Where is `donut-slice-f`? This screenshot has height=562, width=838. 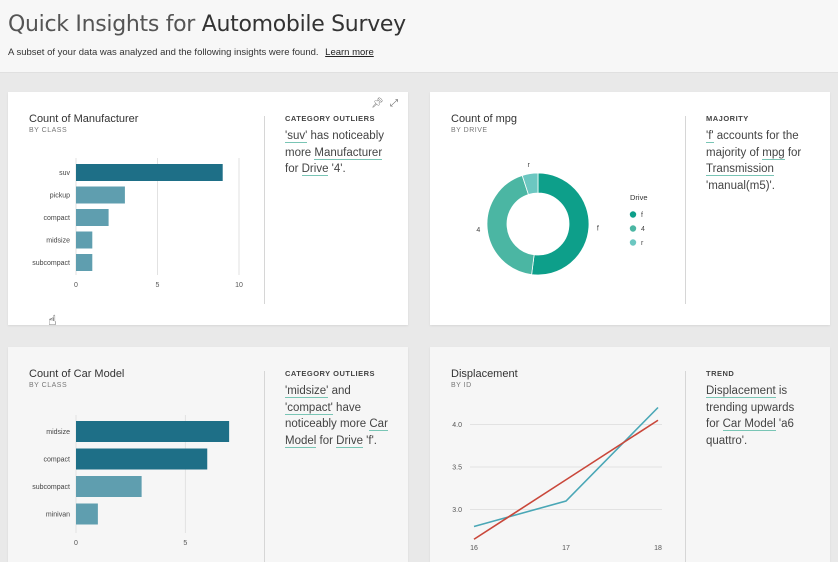 donut-slice-f is located at coordinates (560, 224).